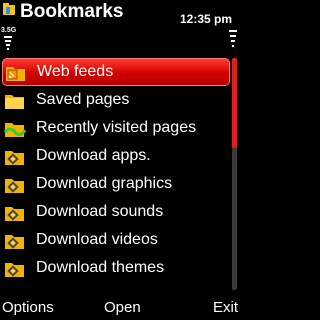 Image resolution: width=320 pixels, height=320 pixels. I want to click on list-item-label: Download themes, so click(100, 267).